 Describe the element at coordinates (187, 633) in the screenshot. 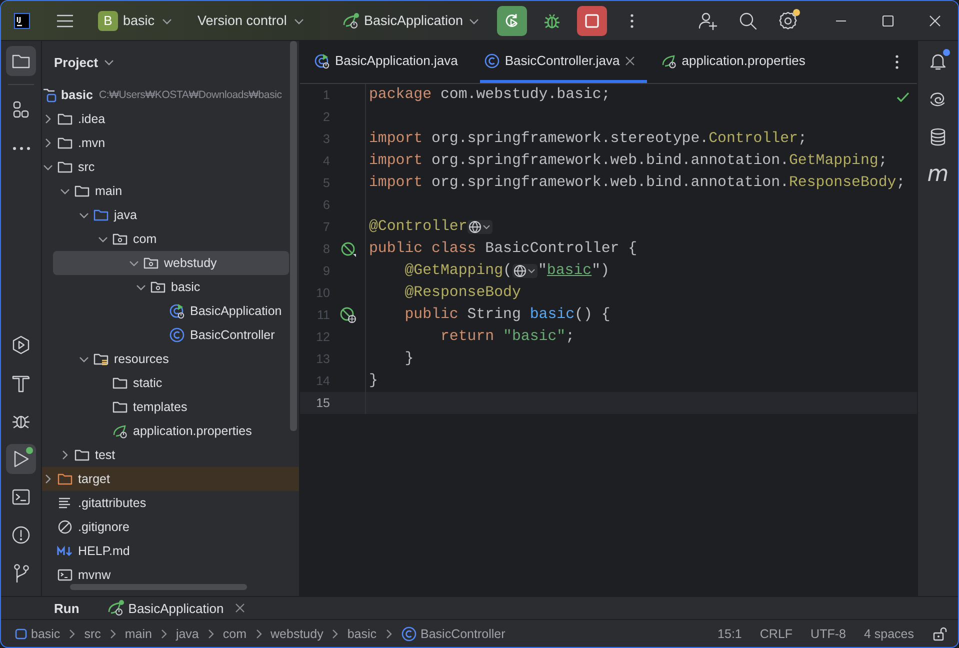

I see `breadcrumb: java` at that location.